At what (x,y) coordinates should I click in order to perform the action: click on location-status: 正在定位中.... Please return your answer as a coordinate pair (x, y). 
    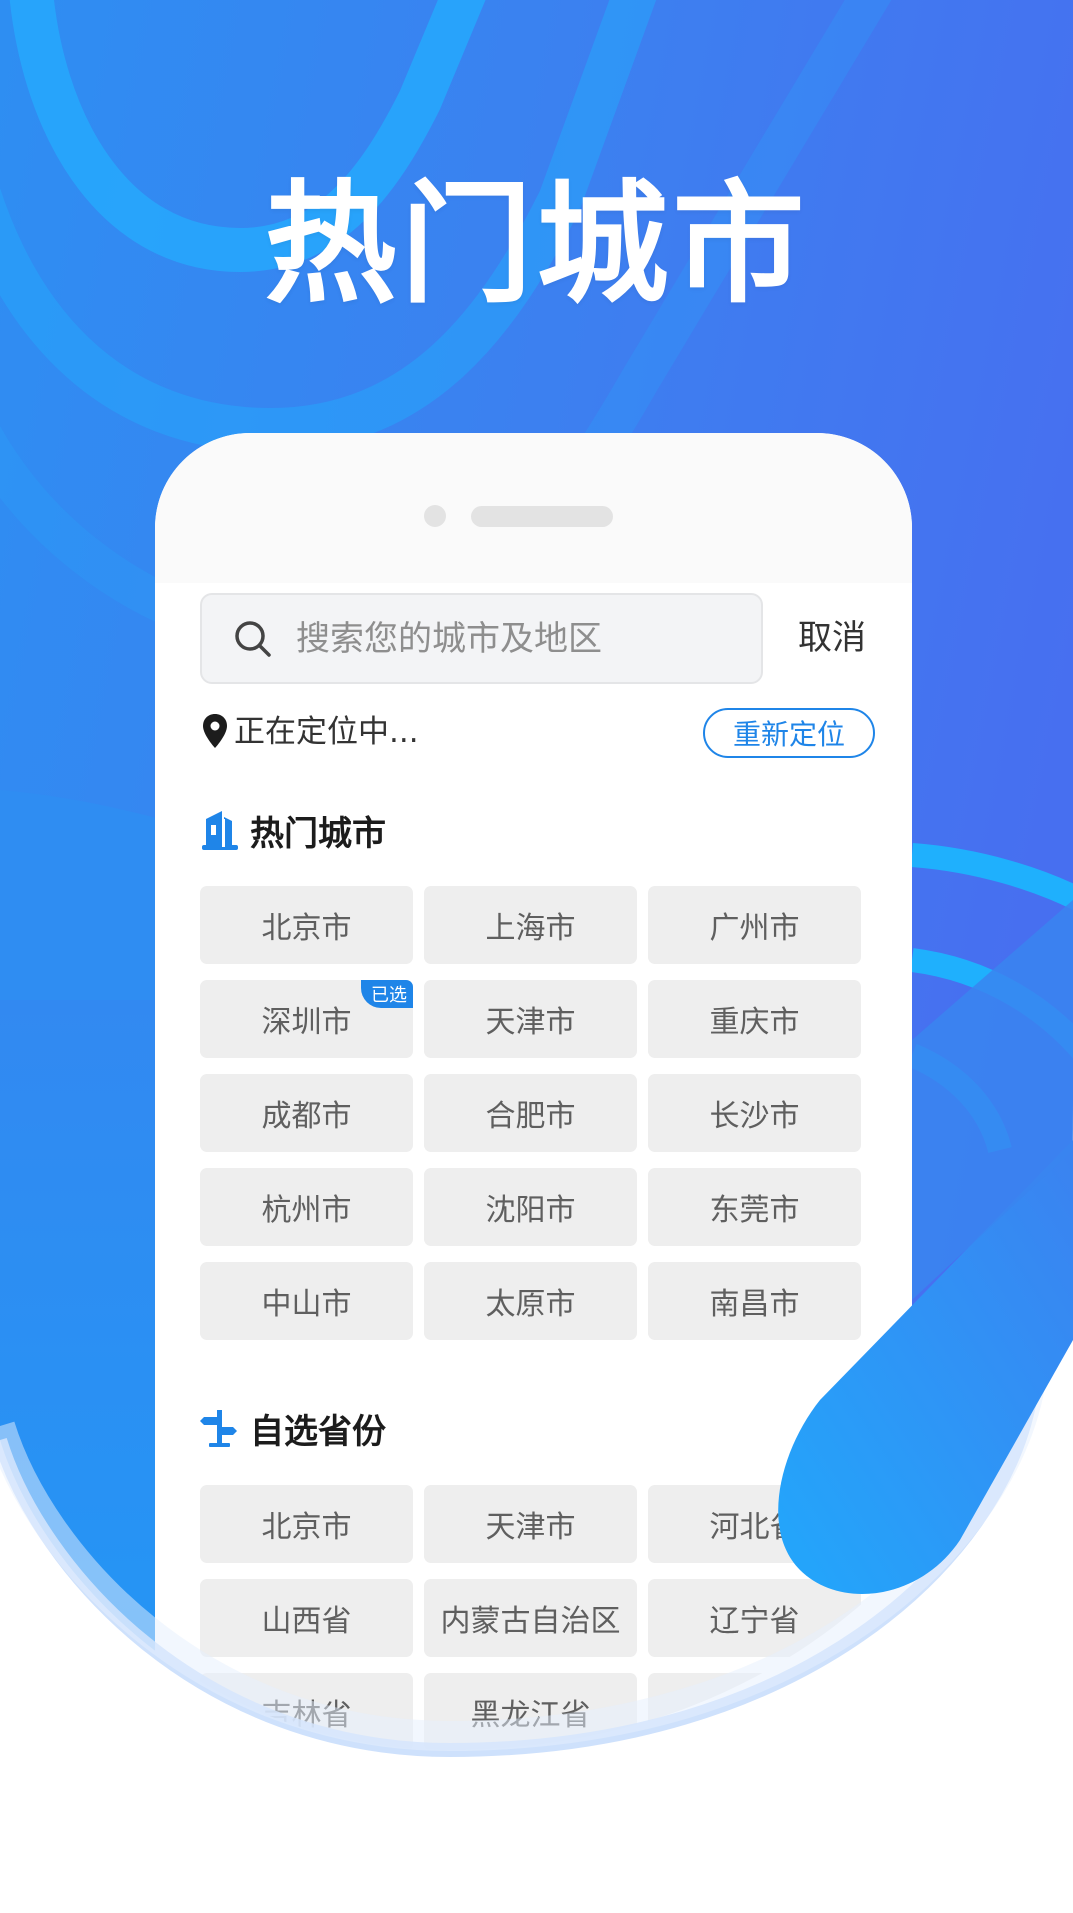
    Looking at the image, I should click on (326, 732).